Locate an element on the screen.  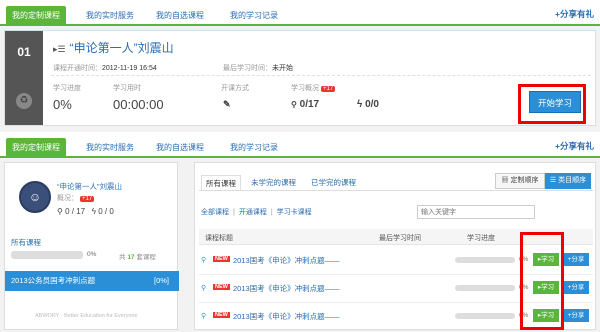
calendar-icon: ▦ is located at coordinates (505, 180).